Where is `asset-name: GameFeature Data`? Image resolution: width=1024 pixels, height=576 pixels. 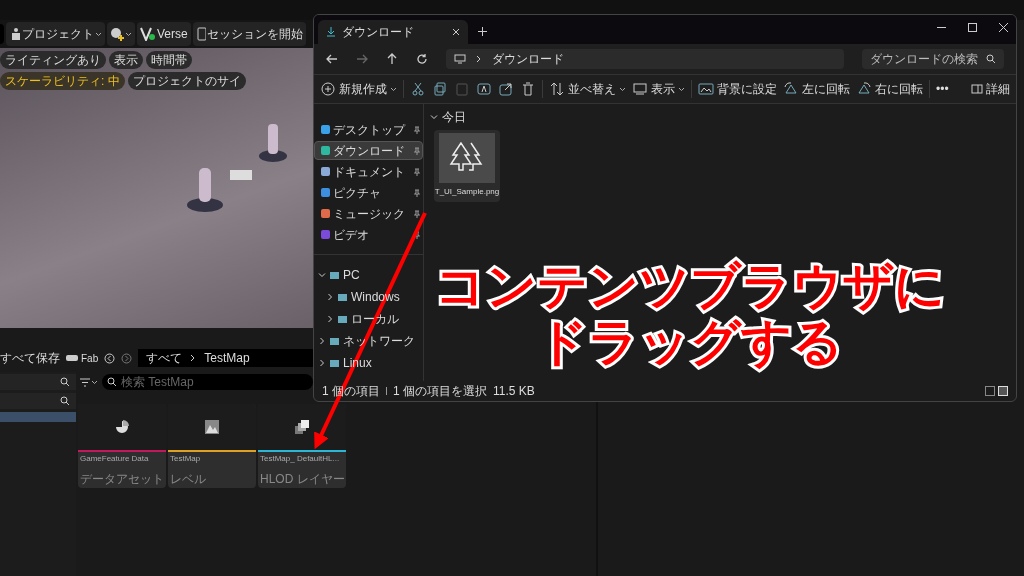
asset-name: GameFeature Data is located at coordinates (115, 459).